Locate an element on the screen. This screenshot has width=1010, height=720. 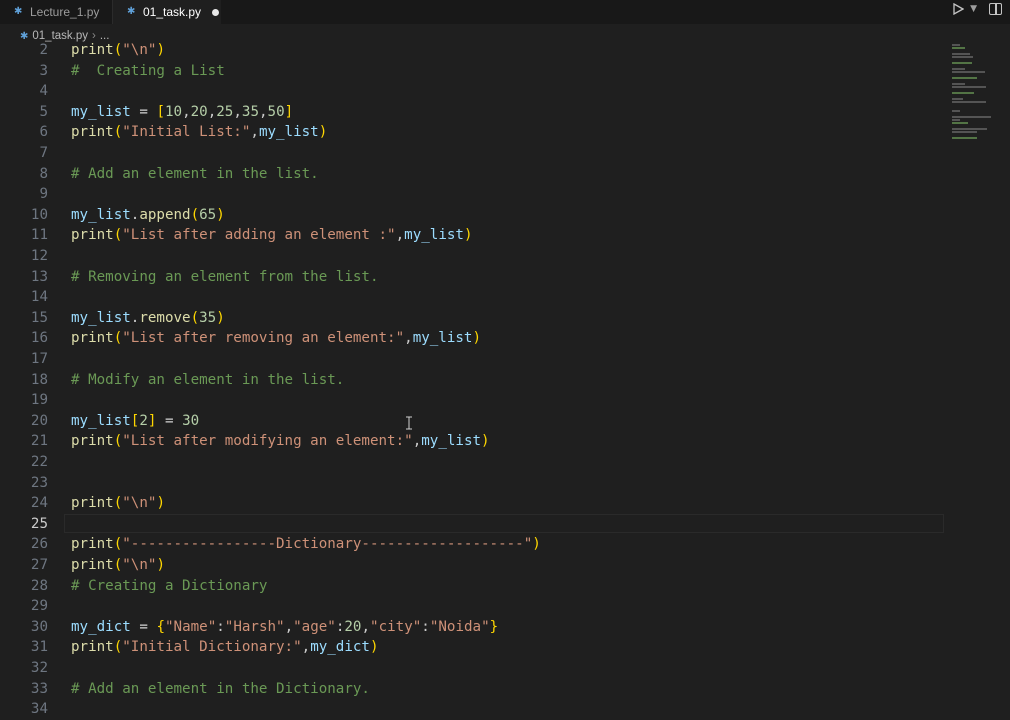
code-line: 18 # Modify an element in the list. is located at coordinates (472, 380).